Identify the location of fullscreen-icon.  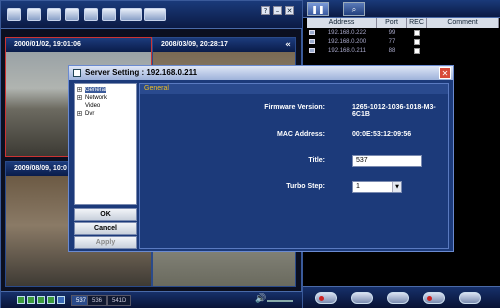
(61, 300).